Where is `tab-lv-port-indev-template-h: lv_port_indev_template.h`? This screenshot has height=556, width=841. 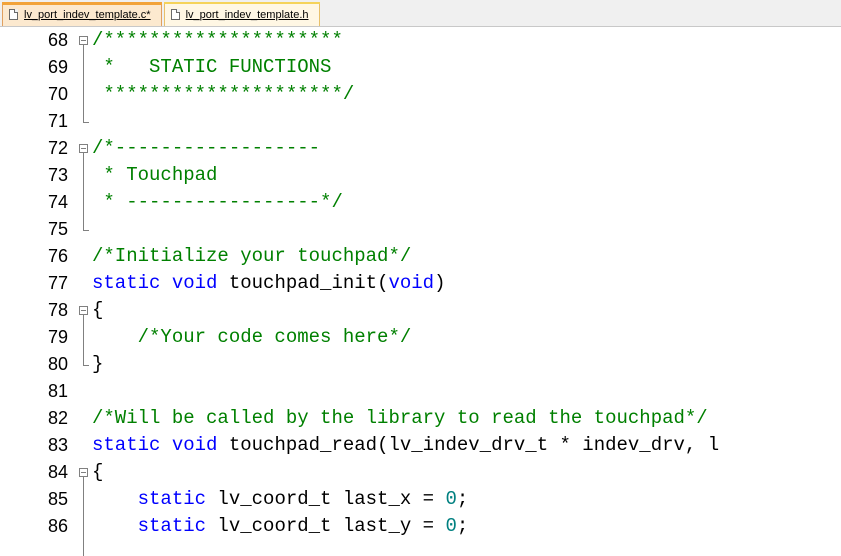
tab-lv-port-indev-template-h: lv_port_indev_template.h is located at coordinates (241, 14).